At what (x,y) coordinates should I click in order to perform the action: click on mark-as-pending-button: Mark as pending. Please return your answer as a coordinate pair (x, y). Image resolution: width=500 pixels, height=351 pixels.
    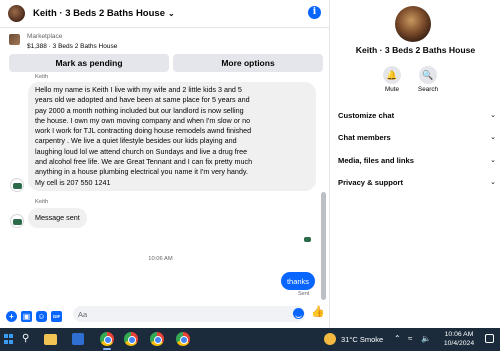
    Looking at the image, I should click on (89, 63).